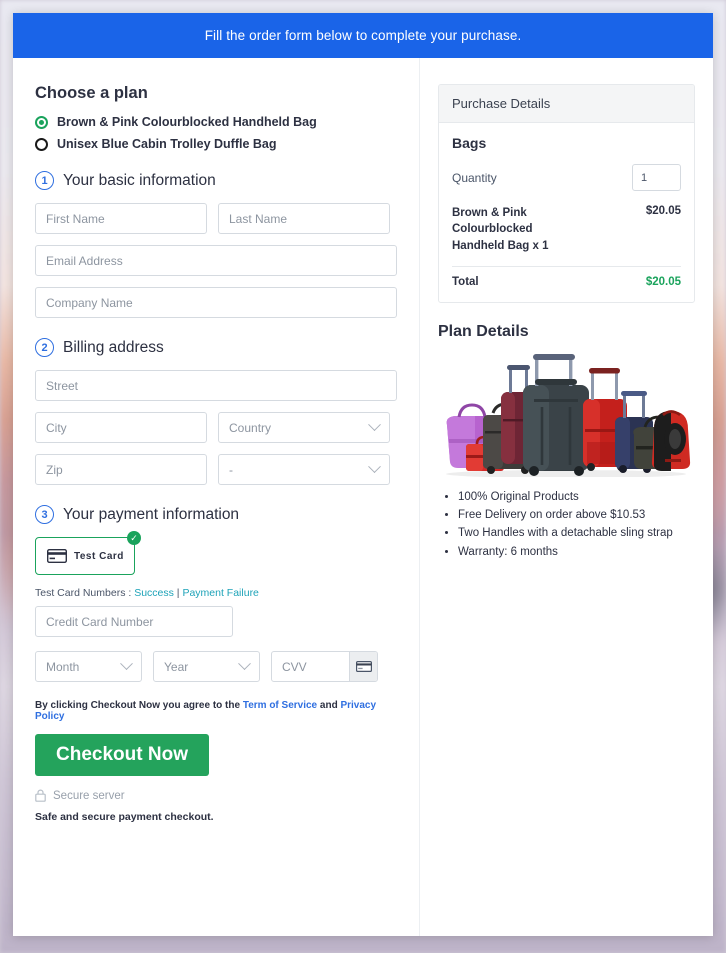 This screenshot has height=953, width=726. I want to click on total-value: $20.05, so click(663, 281).